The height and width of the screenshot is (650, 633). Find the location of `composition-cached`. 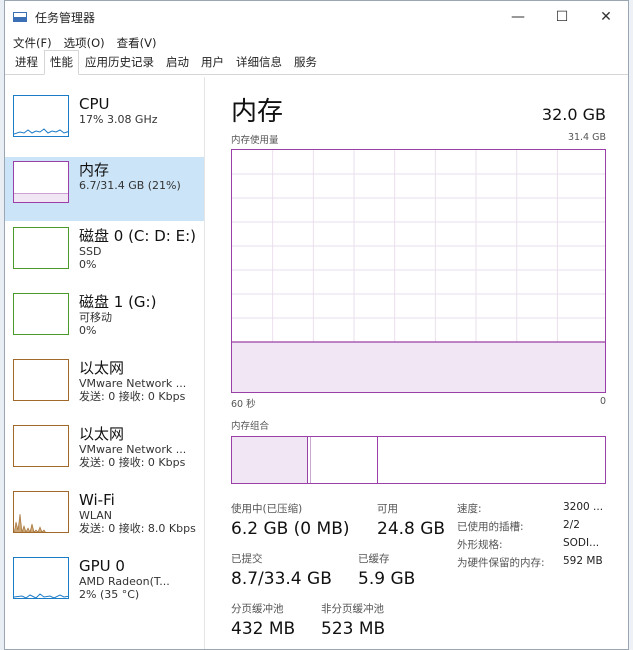

composition-cached is located at coordinates (344, 460).